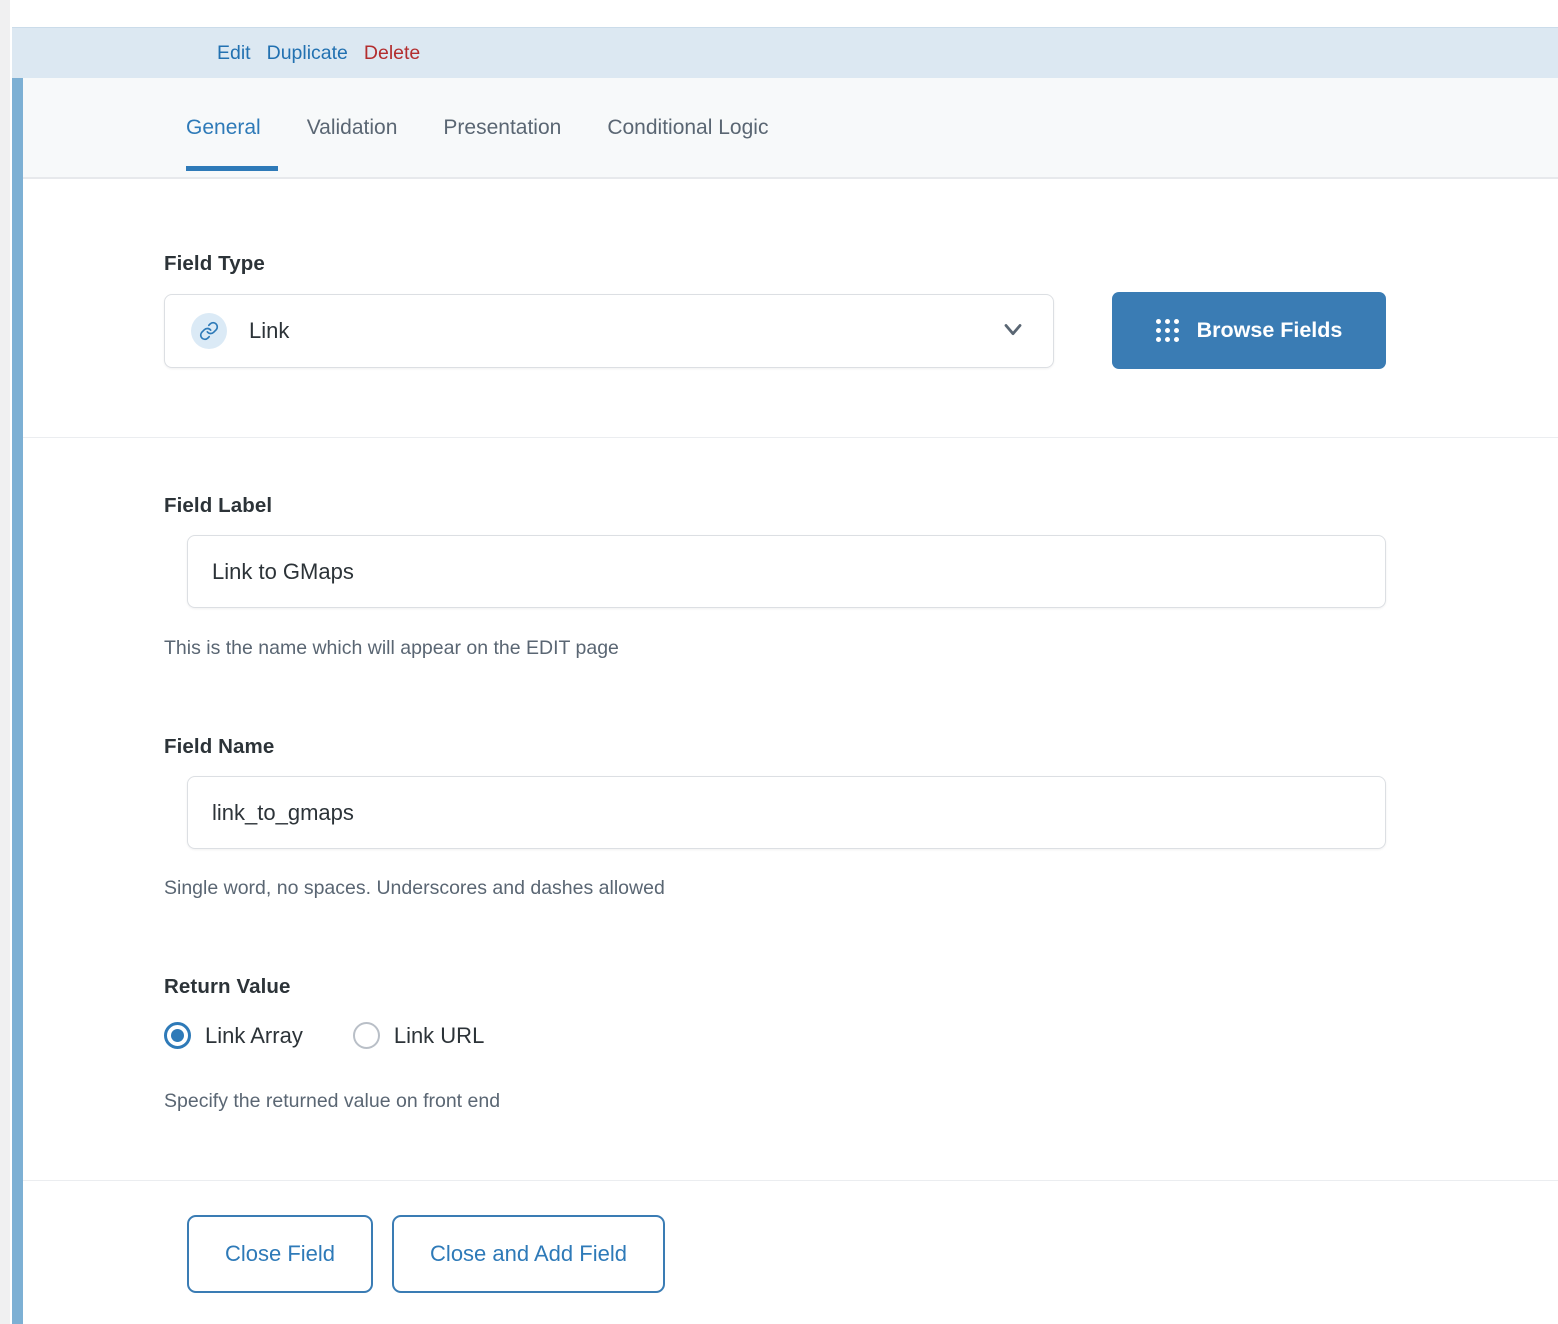 The height and width of the screenshot is (1324, 1558). Describe the element at coordinates (786, 571) in the screenshot. I see `field-label-input` at that location.